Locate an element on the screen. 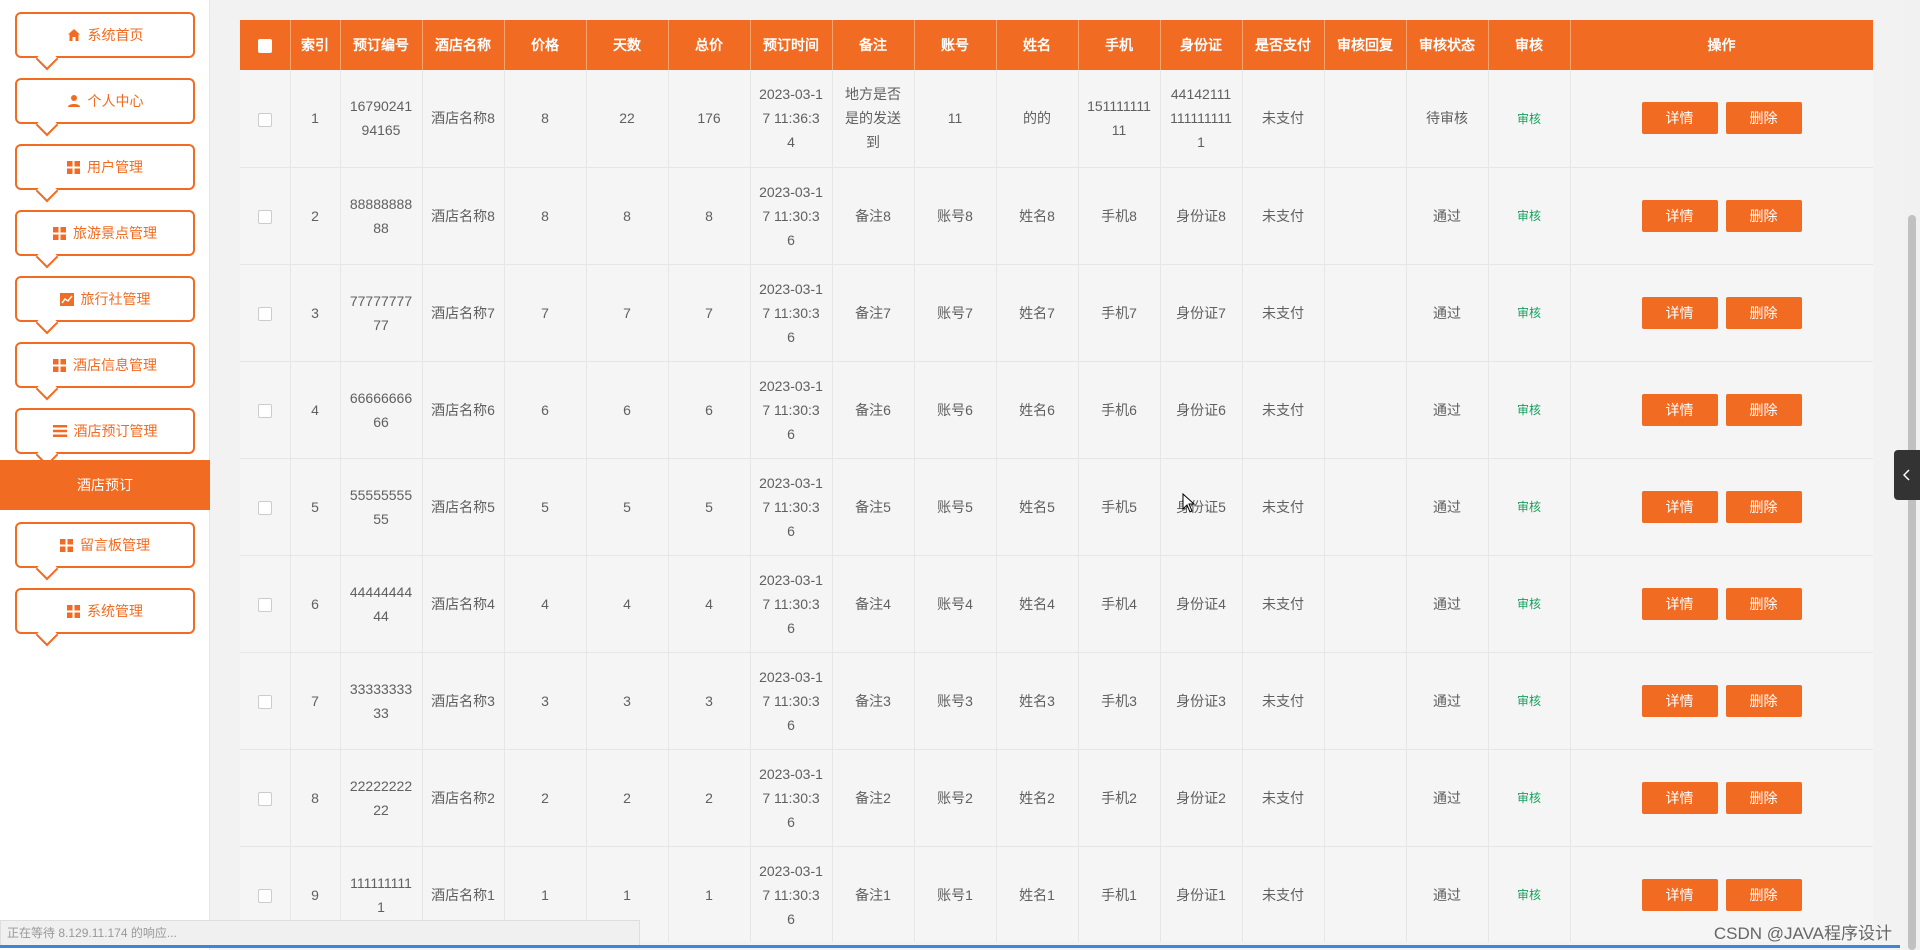 The height and width of the screenshot is (950, 1920). table-cell: 身份证5 is located at coordinates (1201, 507).